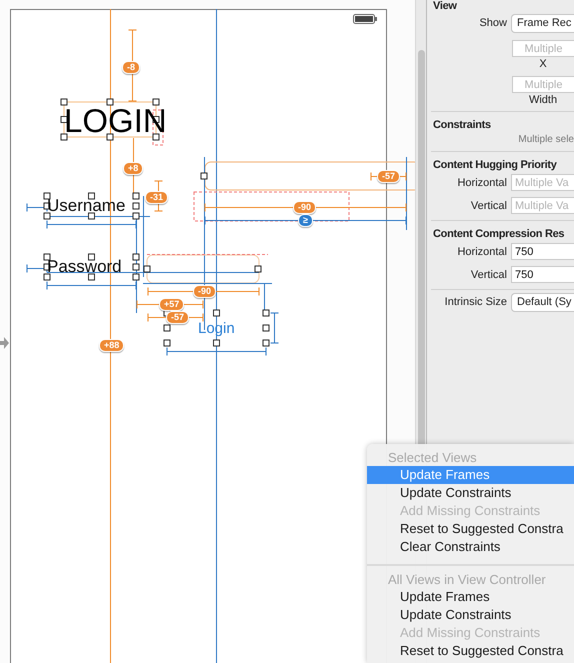 Image resolution: width=574 pixels, height=663 pixels. Describe the element at coordinates (131, 67) in the screenshot. I see `constraint-badge: -8` at that location.